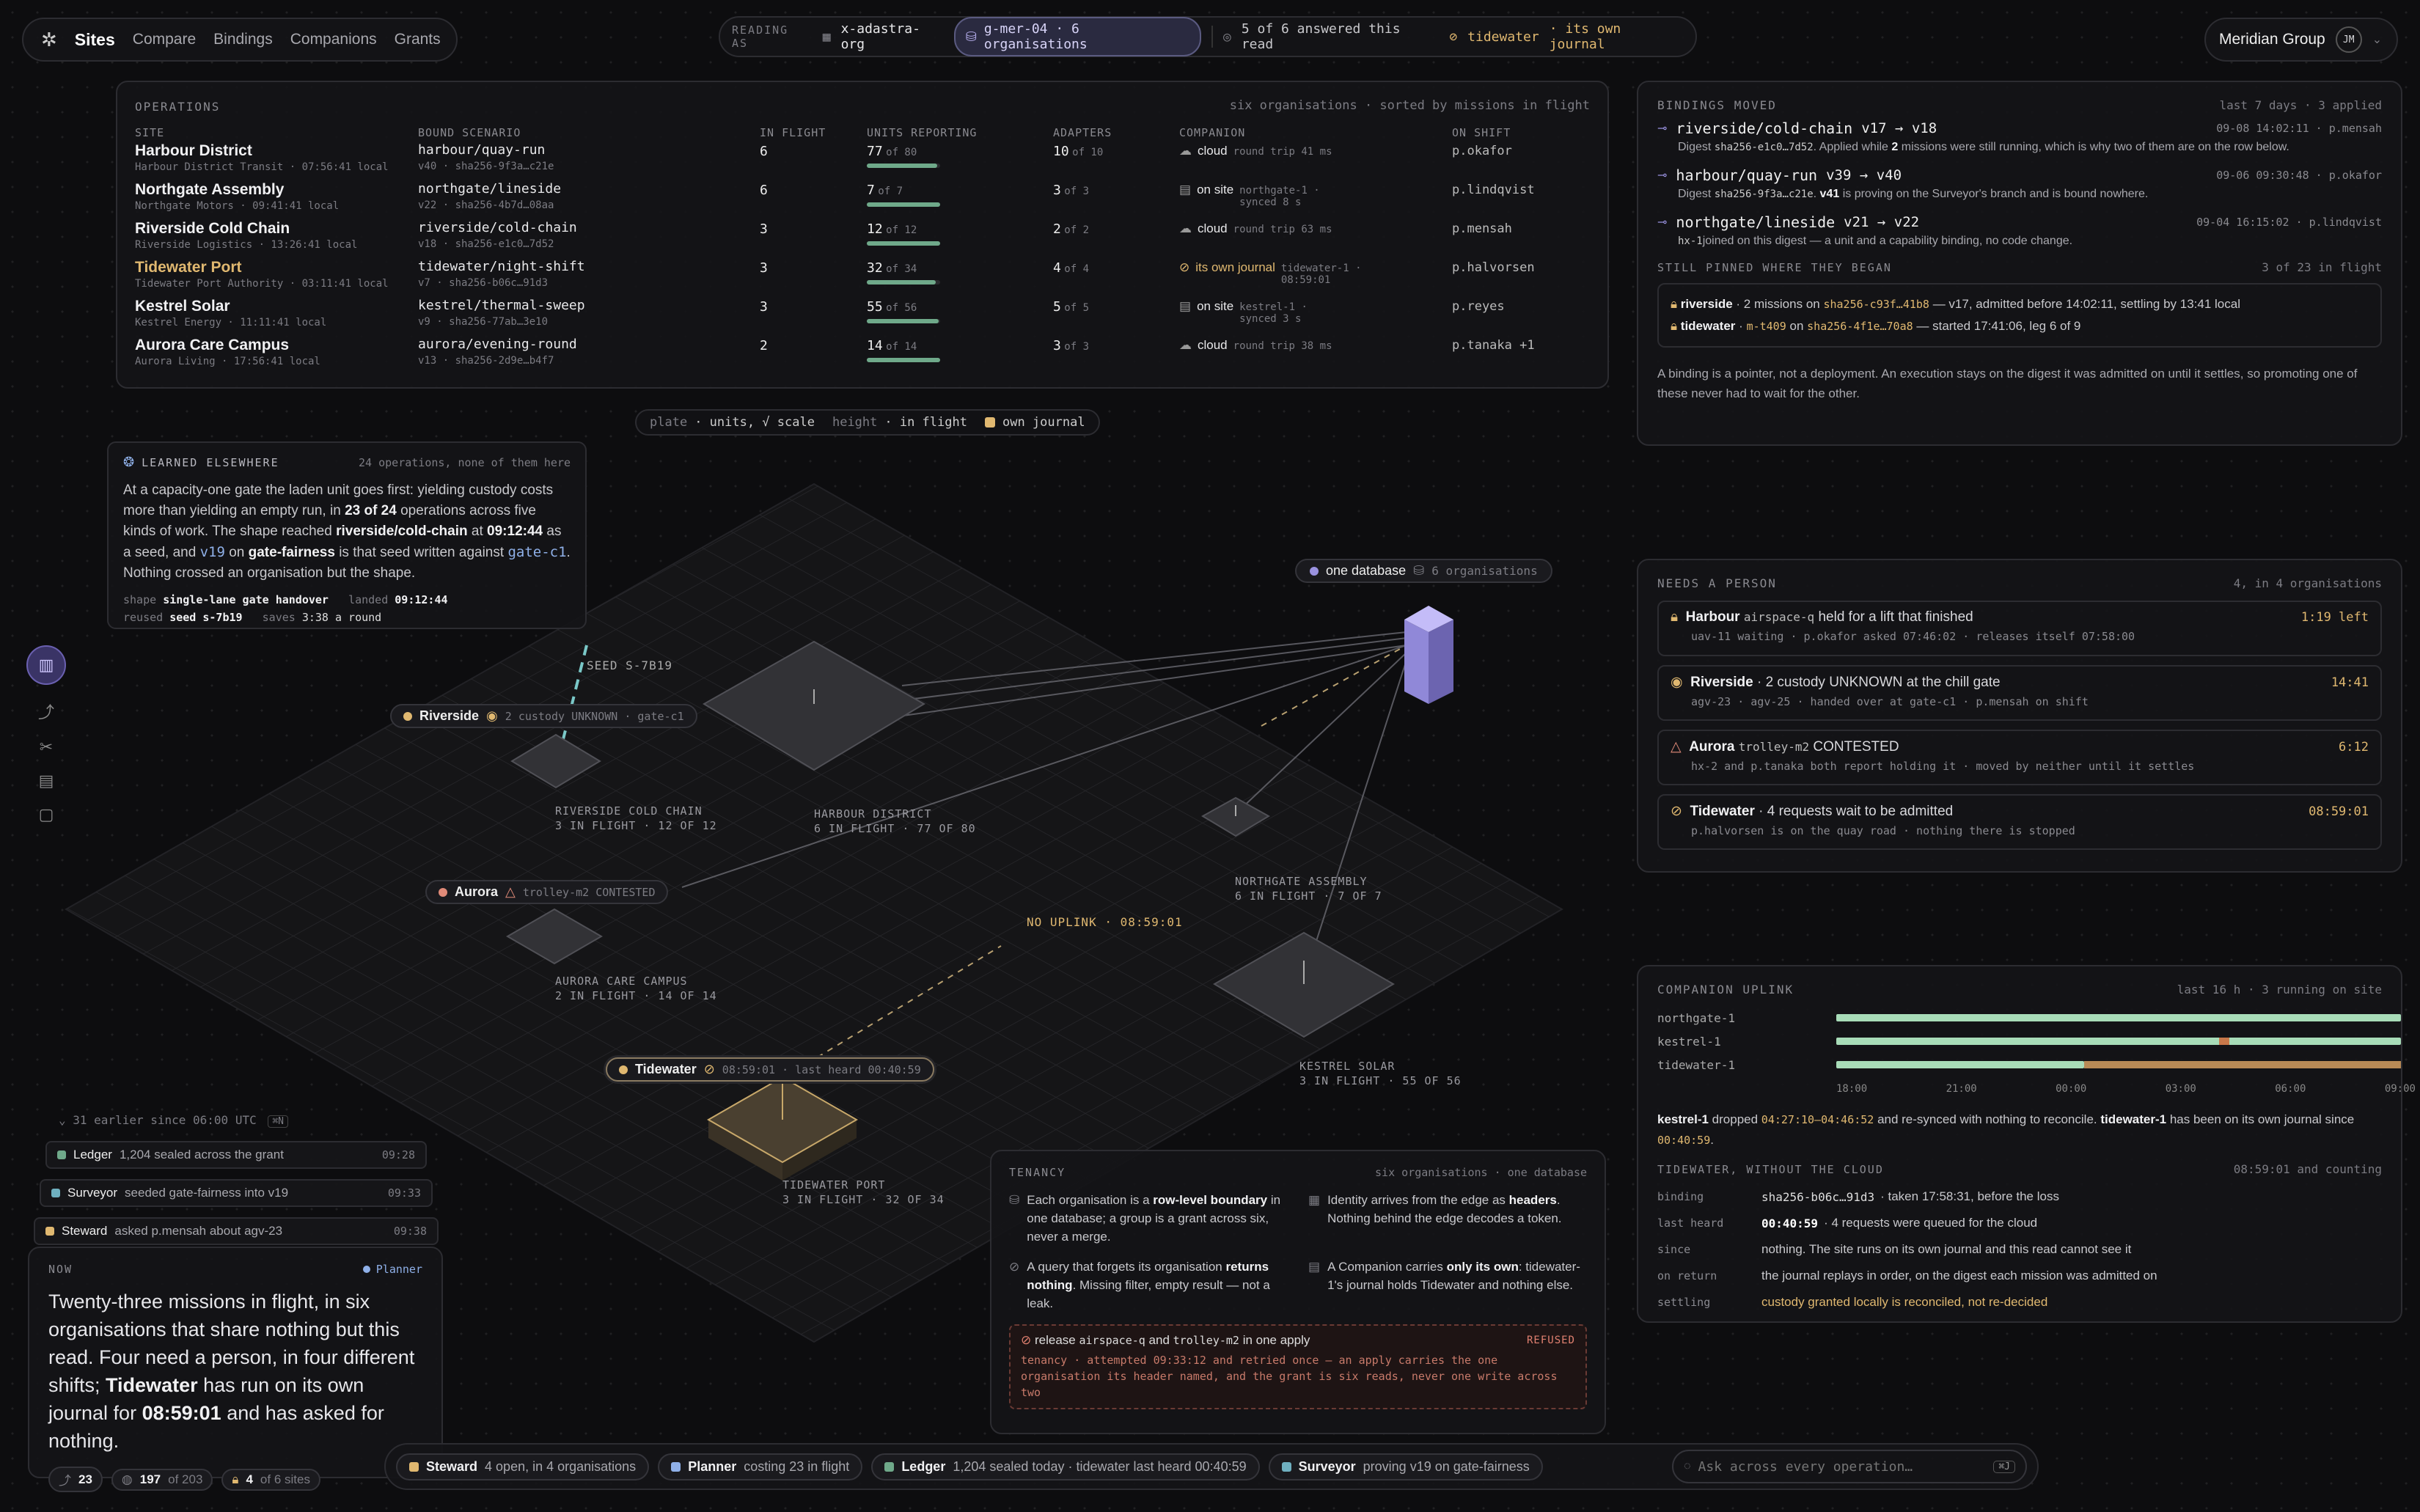  I want to click on learned-meta: 24 operations, none of them here, so click(465, 462).